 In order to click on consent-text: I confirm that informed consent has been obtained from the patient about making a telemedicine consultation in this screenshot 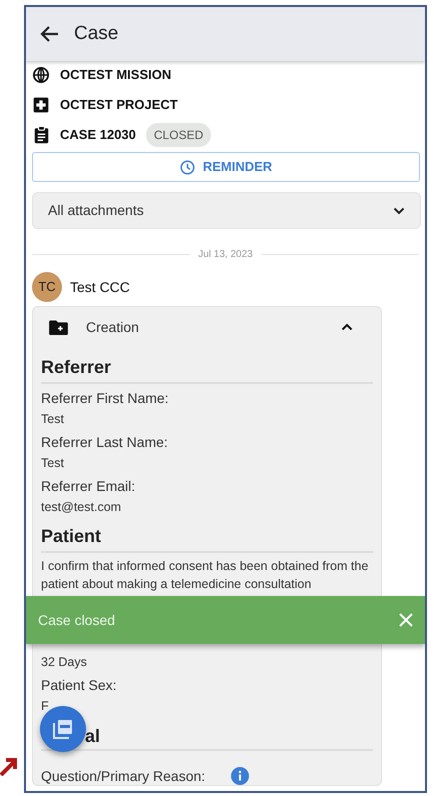, I will do `click(205, 575)`.